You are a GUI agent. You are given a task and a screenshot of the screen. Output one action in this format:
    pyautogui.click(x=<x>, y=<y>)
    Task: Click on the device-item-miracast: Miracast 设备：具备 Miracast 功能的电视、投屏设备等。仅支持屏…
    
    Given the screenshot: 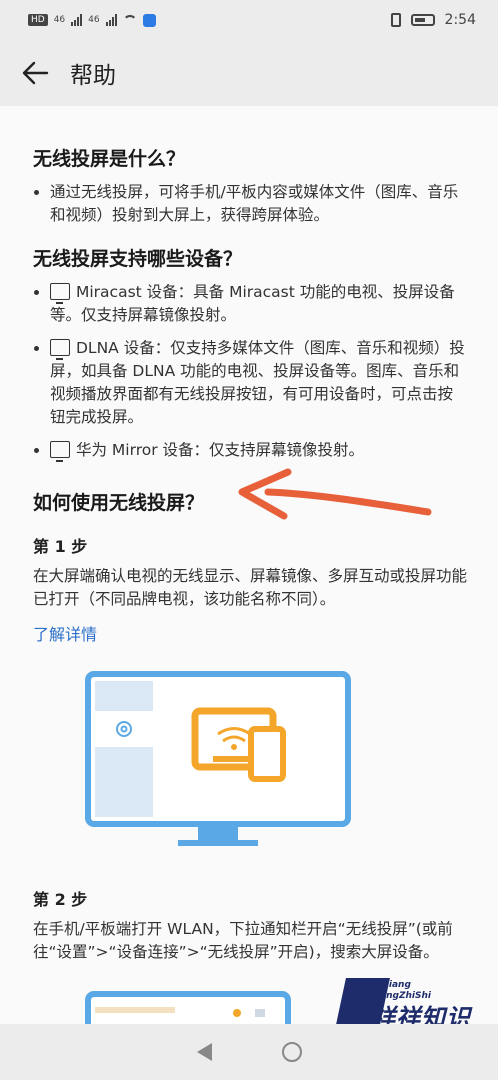 What is the action you would take?
    pyautogui.click(x=250, y=304)
    